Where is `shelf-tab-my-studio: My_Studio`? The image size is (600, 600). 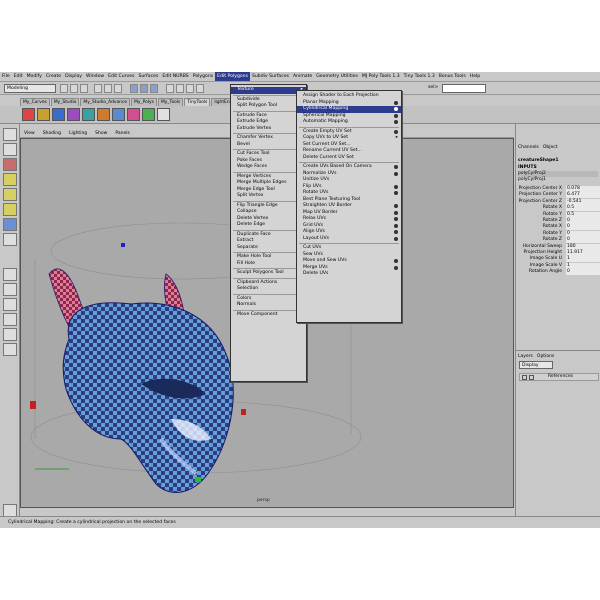 shelf-tab-my-studio: My_Studio is located at coordinates (65, 102).